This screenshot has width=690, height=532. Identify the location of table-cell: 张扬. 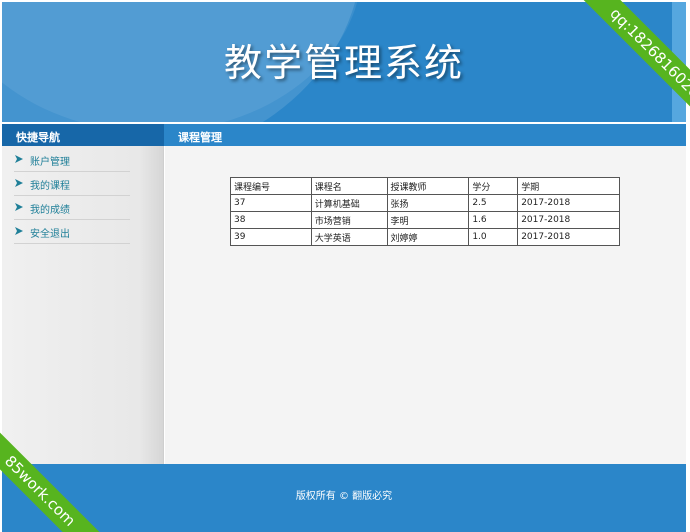
(428, 203).